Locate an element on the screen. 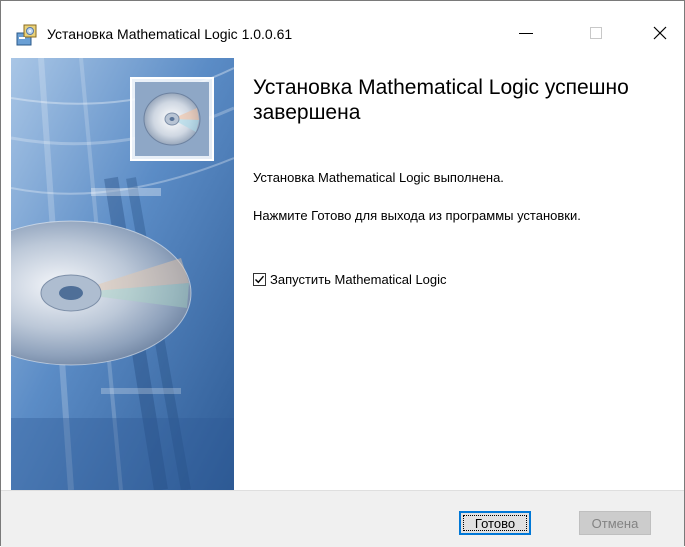 The image size is (685, 547). window-title: Установка Mathematical Logic 1.0.0.61 is located at coordinates (170, 34).